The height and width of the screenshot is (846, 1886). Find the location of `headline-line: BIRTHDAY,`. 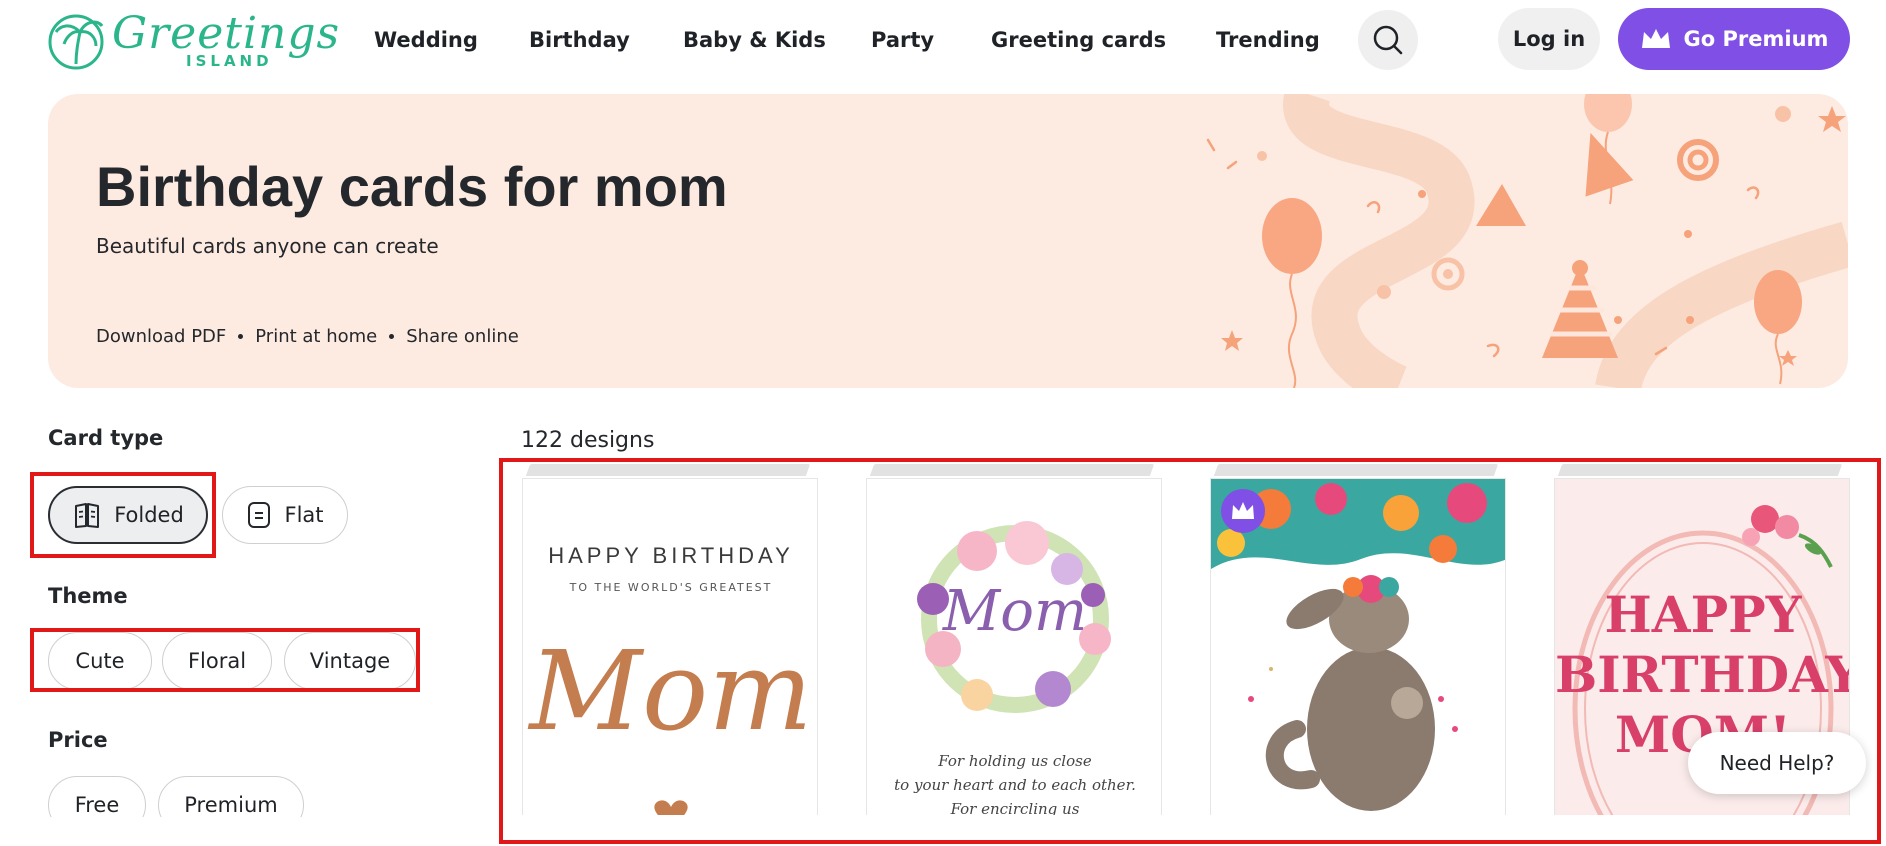

headline-line: BIRTHDAY, is located at coordinates (1702, 674).